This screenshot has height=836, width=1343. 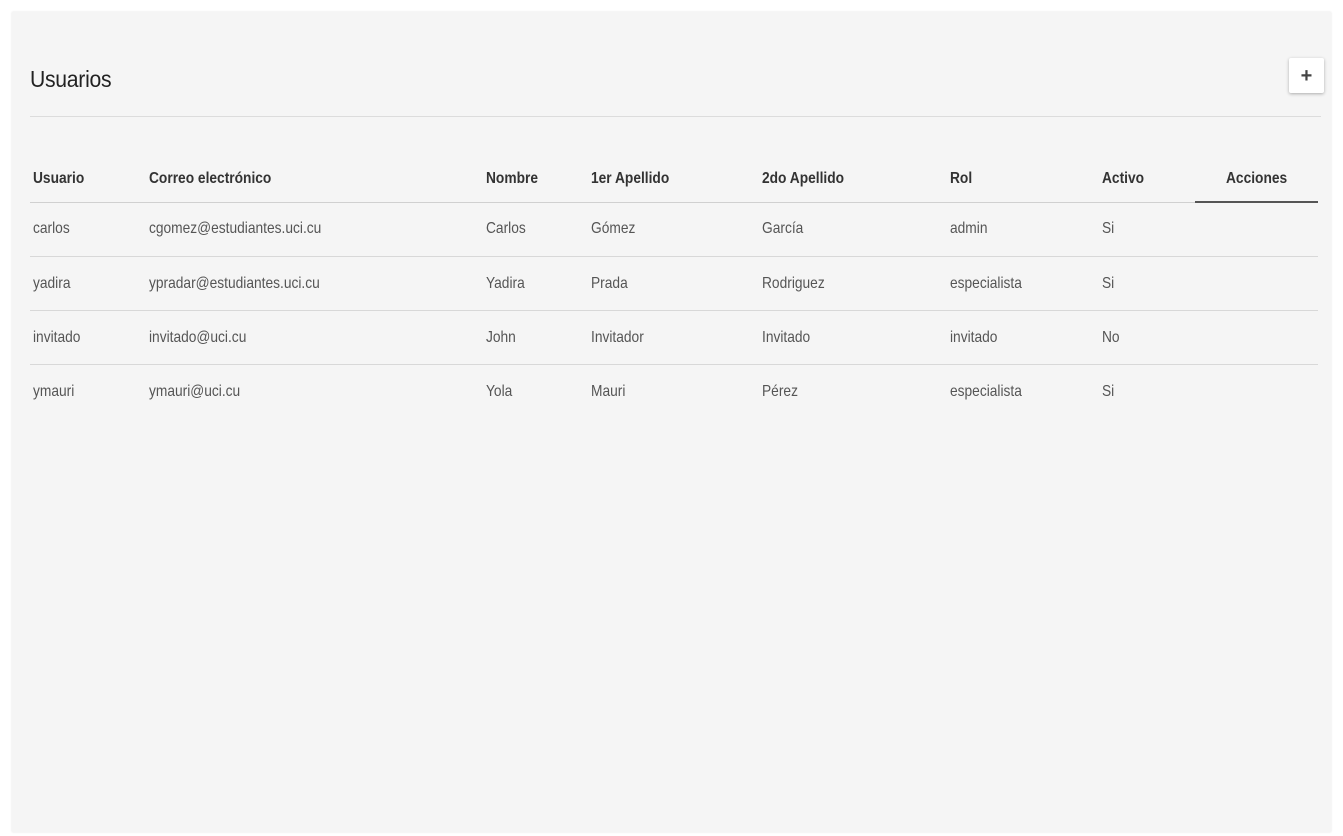 I want to click on cell-usuario: ymauri, so click(x=54, y=391).